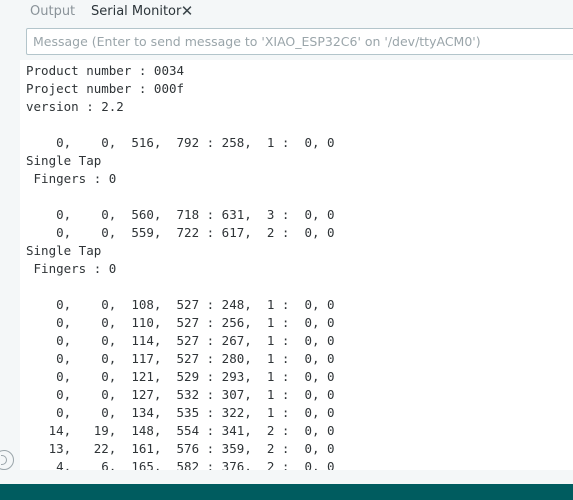  What do you see at coordinates (105, 88) in the screenshot?
I see `output-line: Project number : 000f` at bounding box center [105, 88].